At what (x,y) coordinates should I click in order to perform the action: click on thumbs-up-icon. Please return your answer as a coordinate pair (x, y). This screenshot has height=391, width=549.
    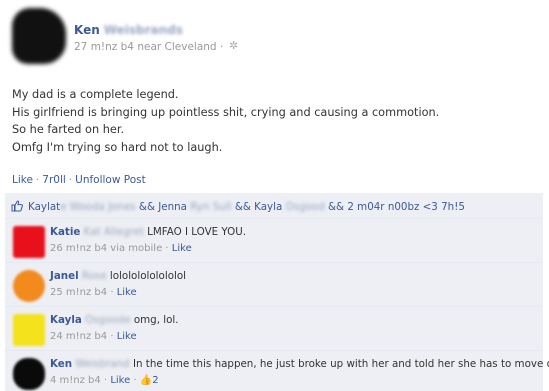
    Looking at the image, I should click on (17, 206).